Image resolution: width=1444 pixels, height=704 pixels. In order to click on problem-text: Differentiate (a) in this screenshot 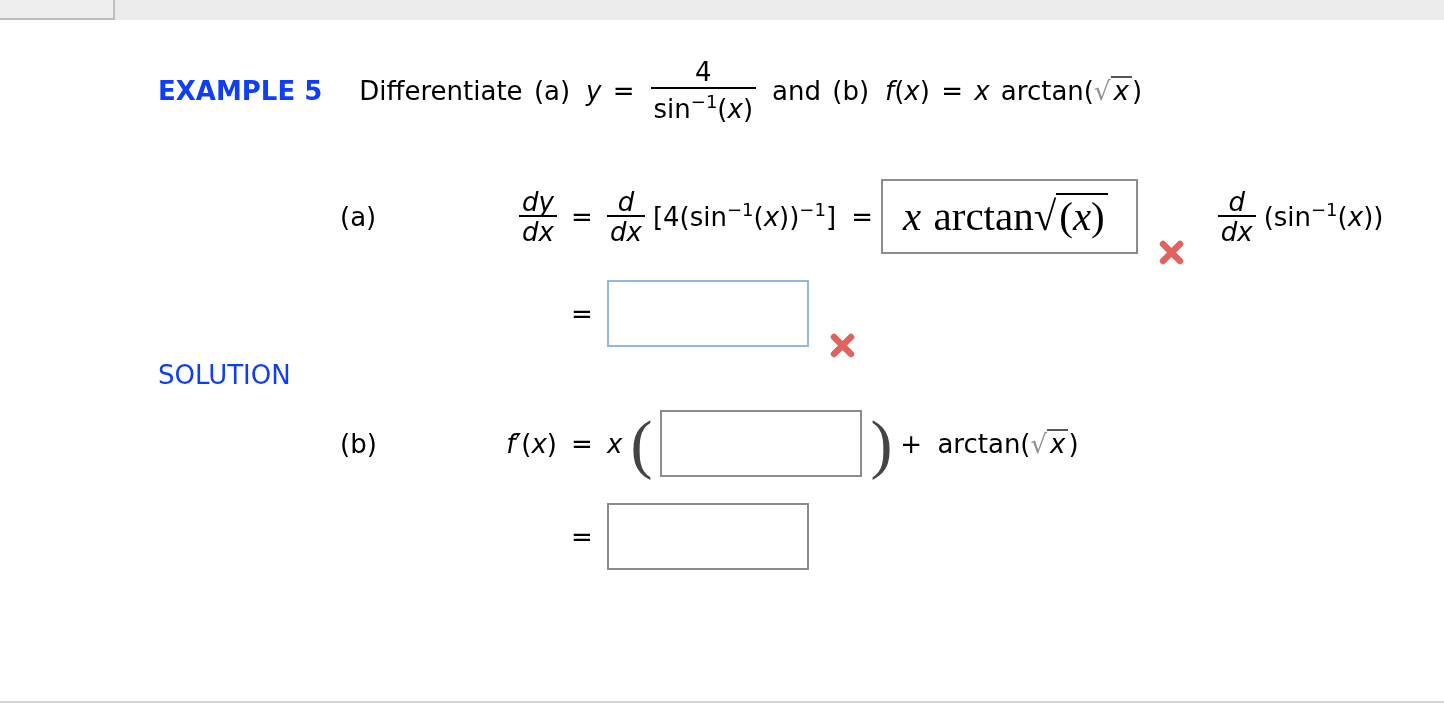, I will do `click(465, 90)`.